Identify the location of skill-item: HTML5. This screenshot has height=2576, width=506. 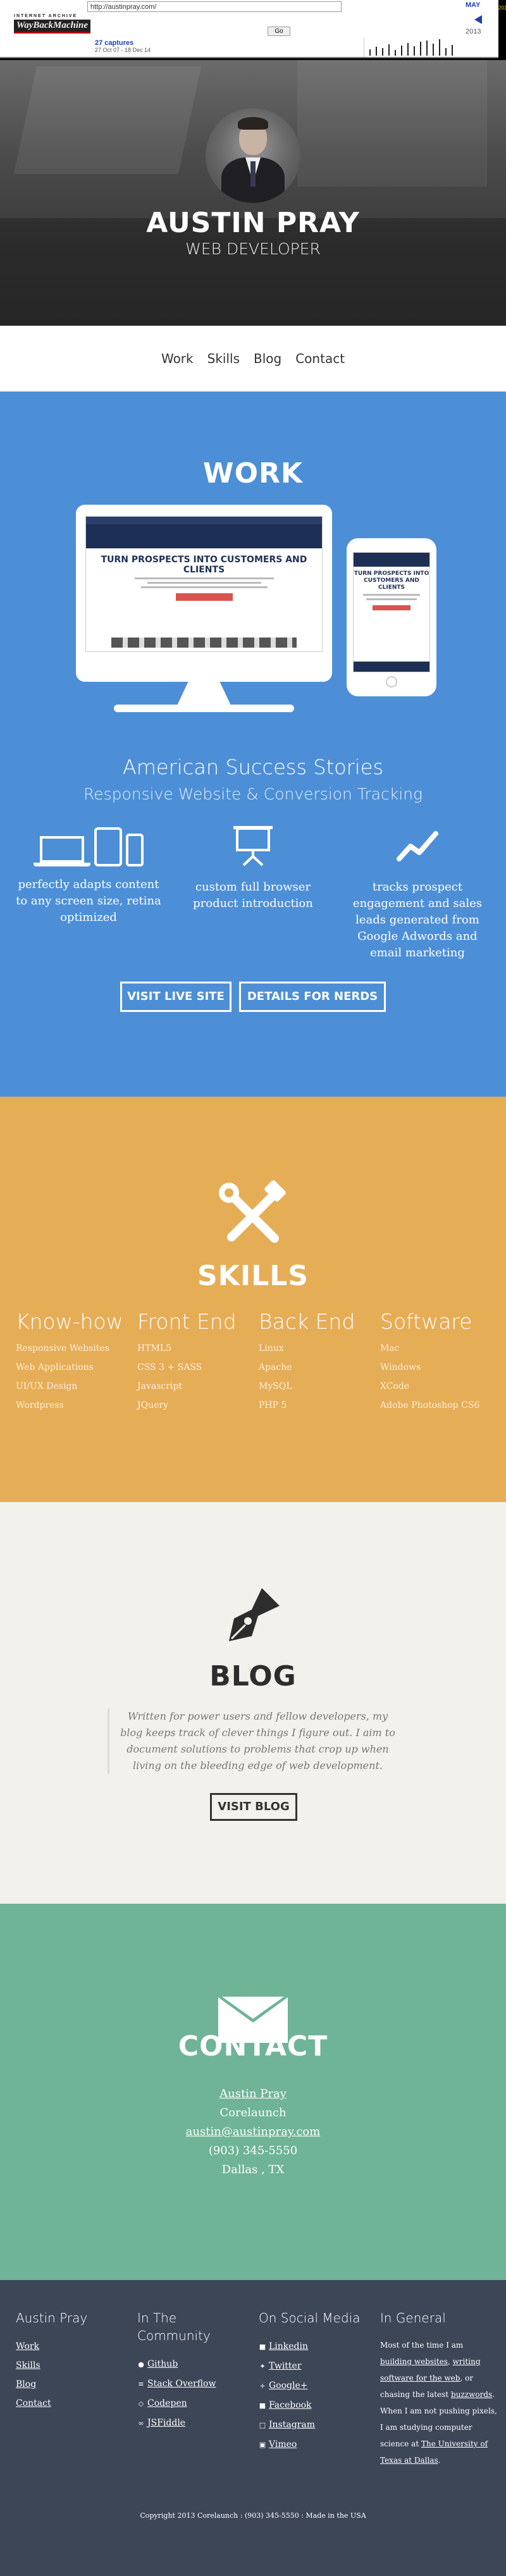
(154, 1348).